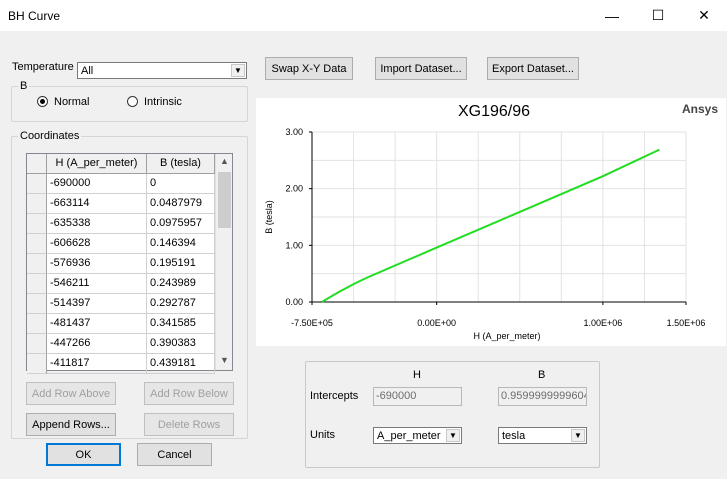 The width and height of the screenshot is (727, 479). I want to click on b-units-value: tesla, so click(514, 436).